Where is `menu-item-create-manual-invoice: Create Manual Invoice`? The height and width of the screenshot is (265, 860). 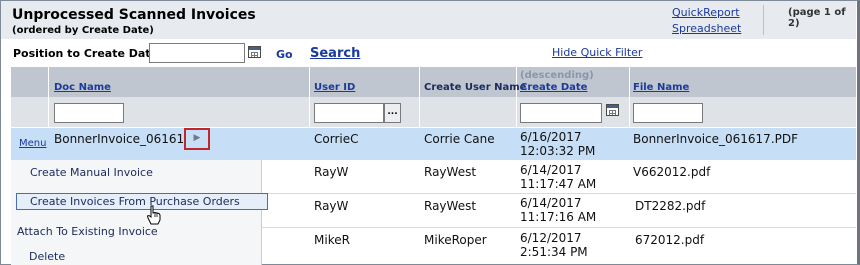 menu-item-create-manual-invoice: Create Manual Invoice is located at coordinates (91, 172).